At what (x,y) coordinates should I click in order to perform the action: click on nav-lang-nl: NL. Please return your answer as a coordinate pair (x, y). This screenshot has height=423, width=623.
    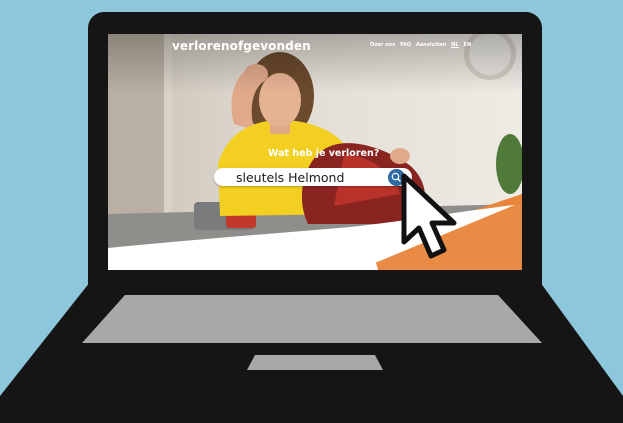
    Looking at the image, I should click on (454, 45).